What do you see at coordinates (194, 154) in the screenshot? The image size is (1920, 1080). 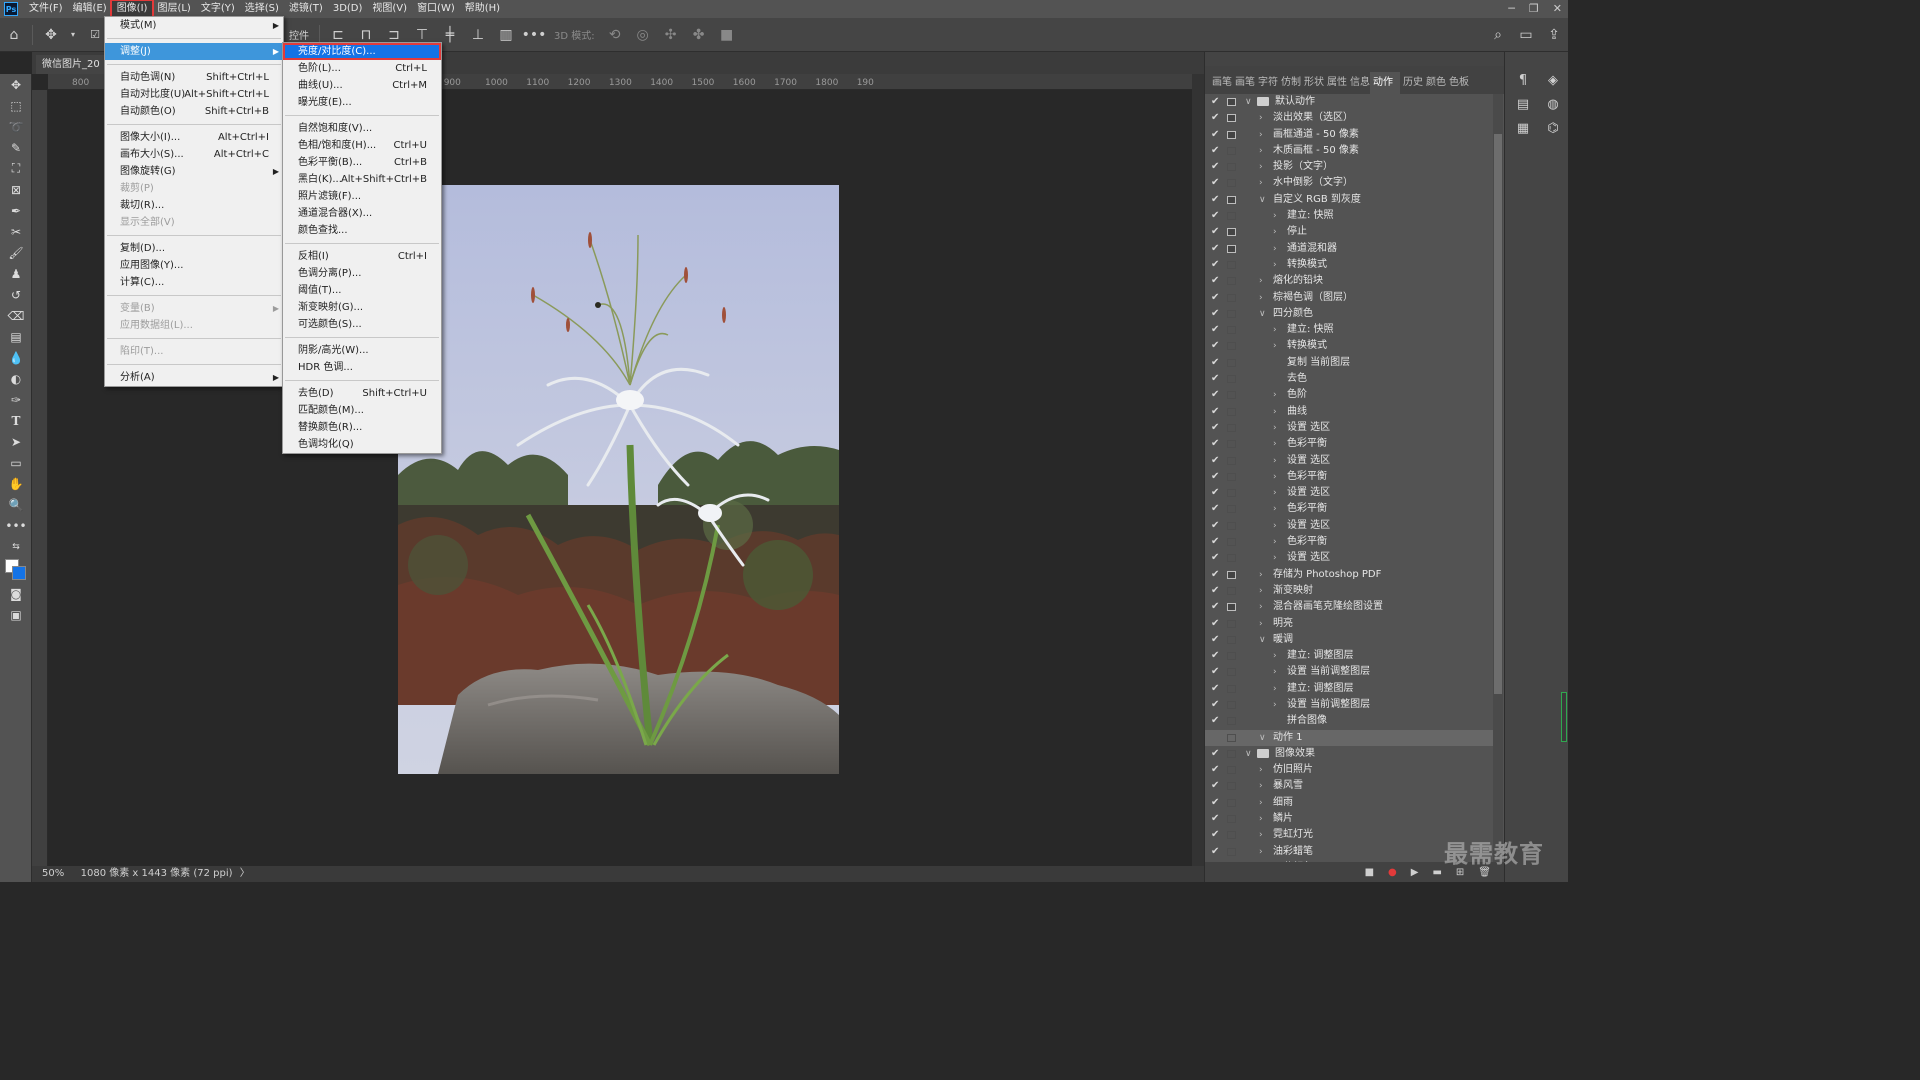 I see `image-menu-item: 画布大小(S)... Alt+Ctrl+C` at bounding box center [194, 154].